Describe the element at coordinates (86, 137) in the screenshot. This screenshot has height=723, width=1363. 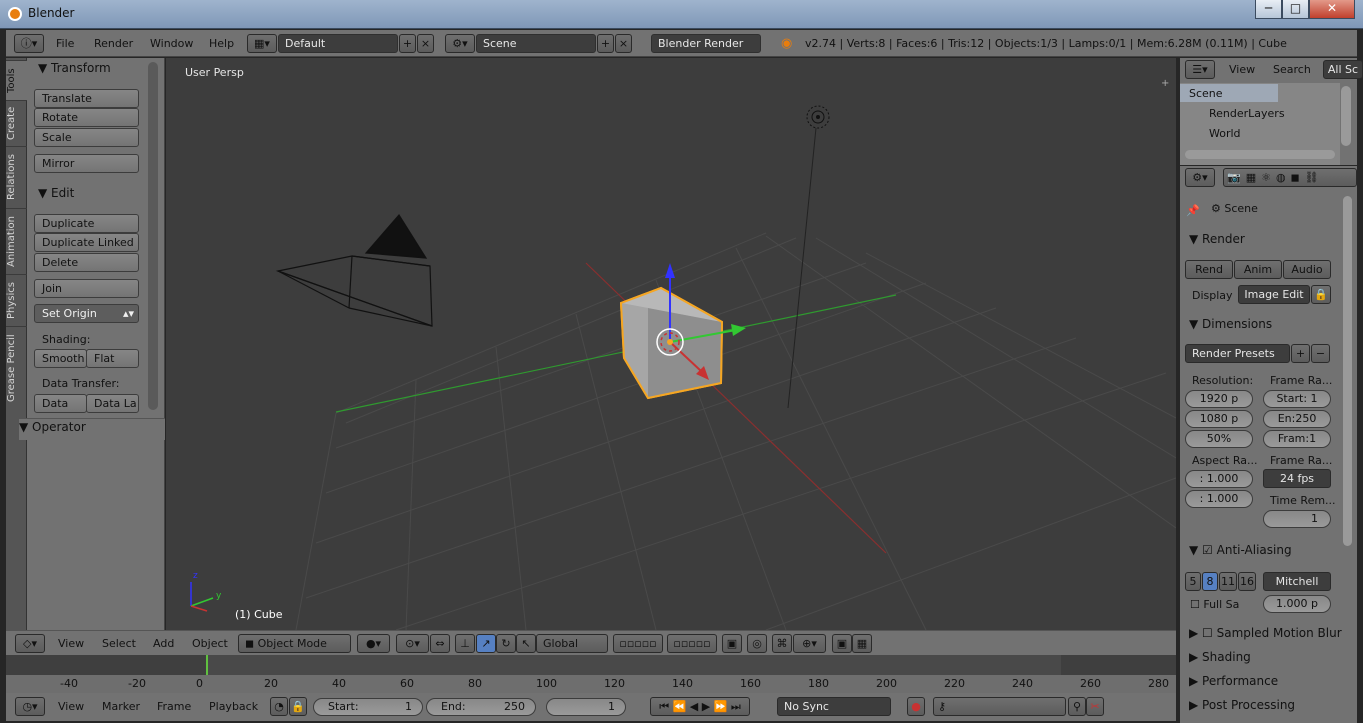
I see `scale-button: Scale` at that location.